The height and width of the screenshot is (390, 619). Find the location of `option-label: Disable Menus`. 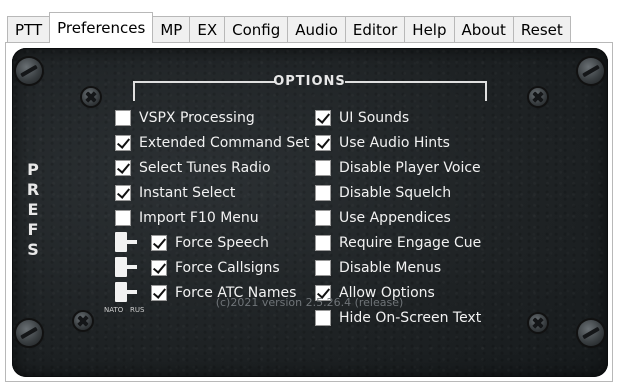

option-label: Disable Menus is located at coordinates (390, 268).